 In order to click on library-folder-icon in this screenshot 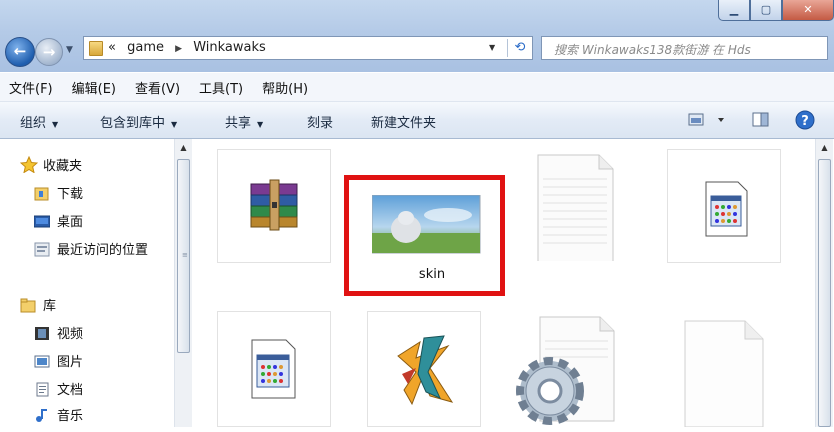, I will do `click(28, 305)`.